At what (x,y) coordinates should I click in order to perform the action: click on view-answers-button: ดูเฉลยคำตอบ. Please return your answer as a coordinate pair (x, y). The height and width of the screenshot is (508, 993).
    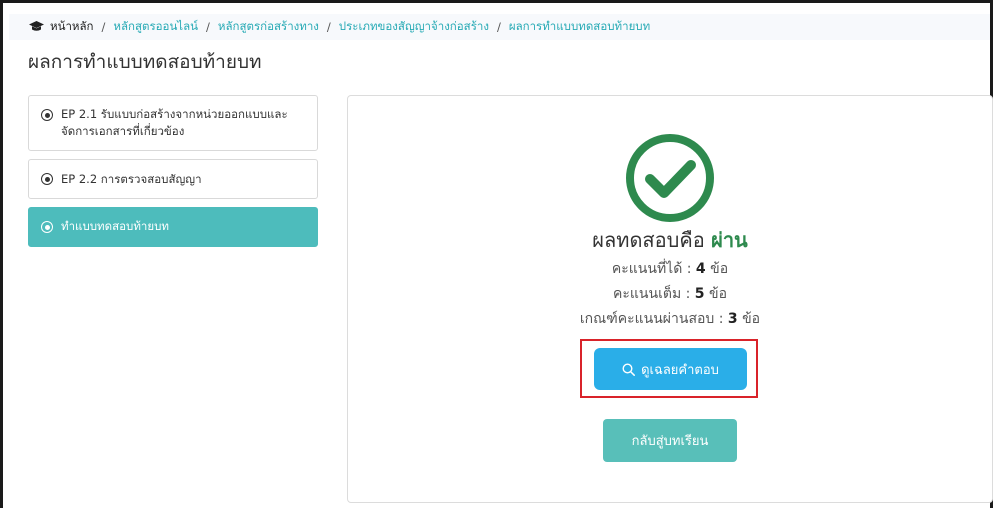
    Looking at the image, I should click on (670, 369).